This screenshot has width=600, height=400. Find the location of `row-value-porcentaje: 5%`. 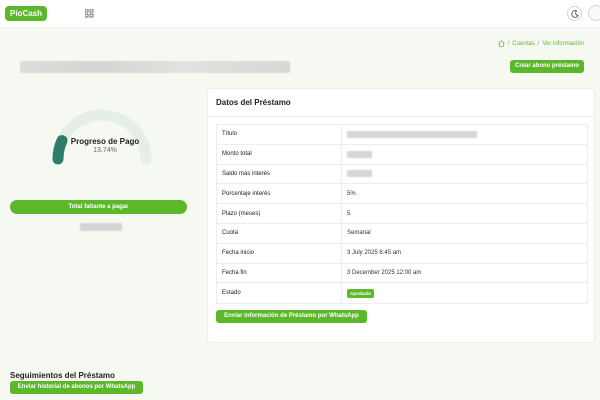

row-value-porcentaje: 5% is located at coordinates (351, 193).